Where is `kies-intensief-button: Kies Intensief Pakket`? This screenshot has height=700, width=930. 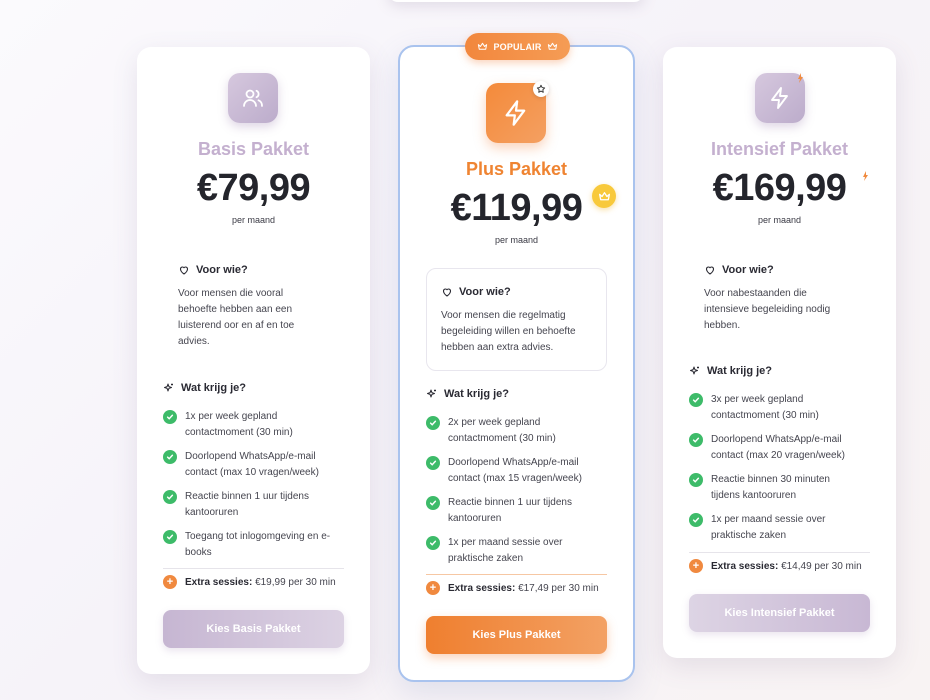
kies-intensief-button: Kies Intensief Pakket is located at coordinates (779, 613).